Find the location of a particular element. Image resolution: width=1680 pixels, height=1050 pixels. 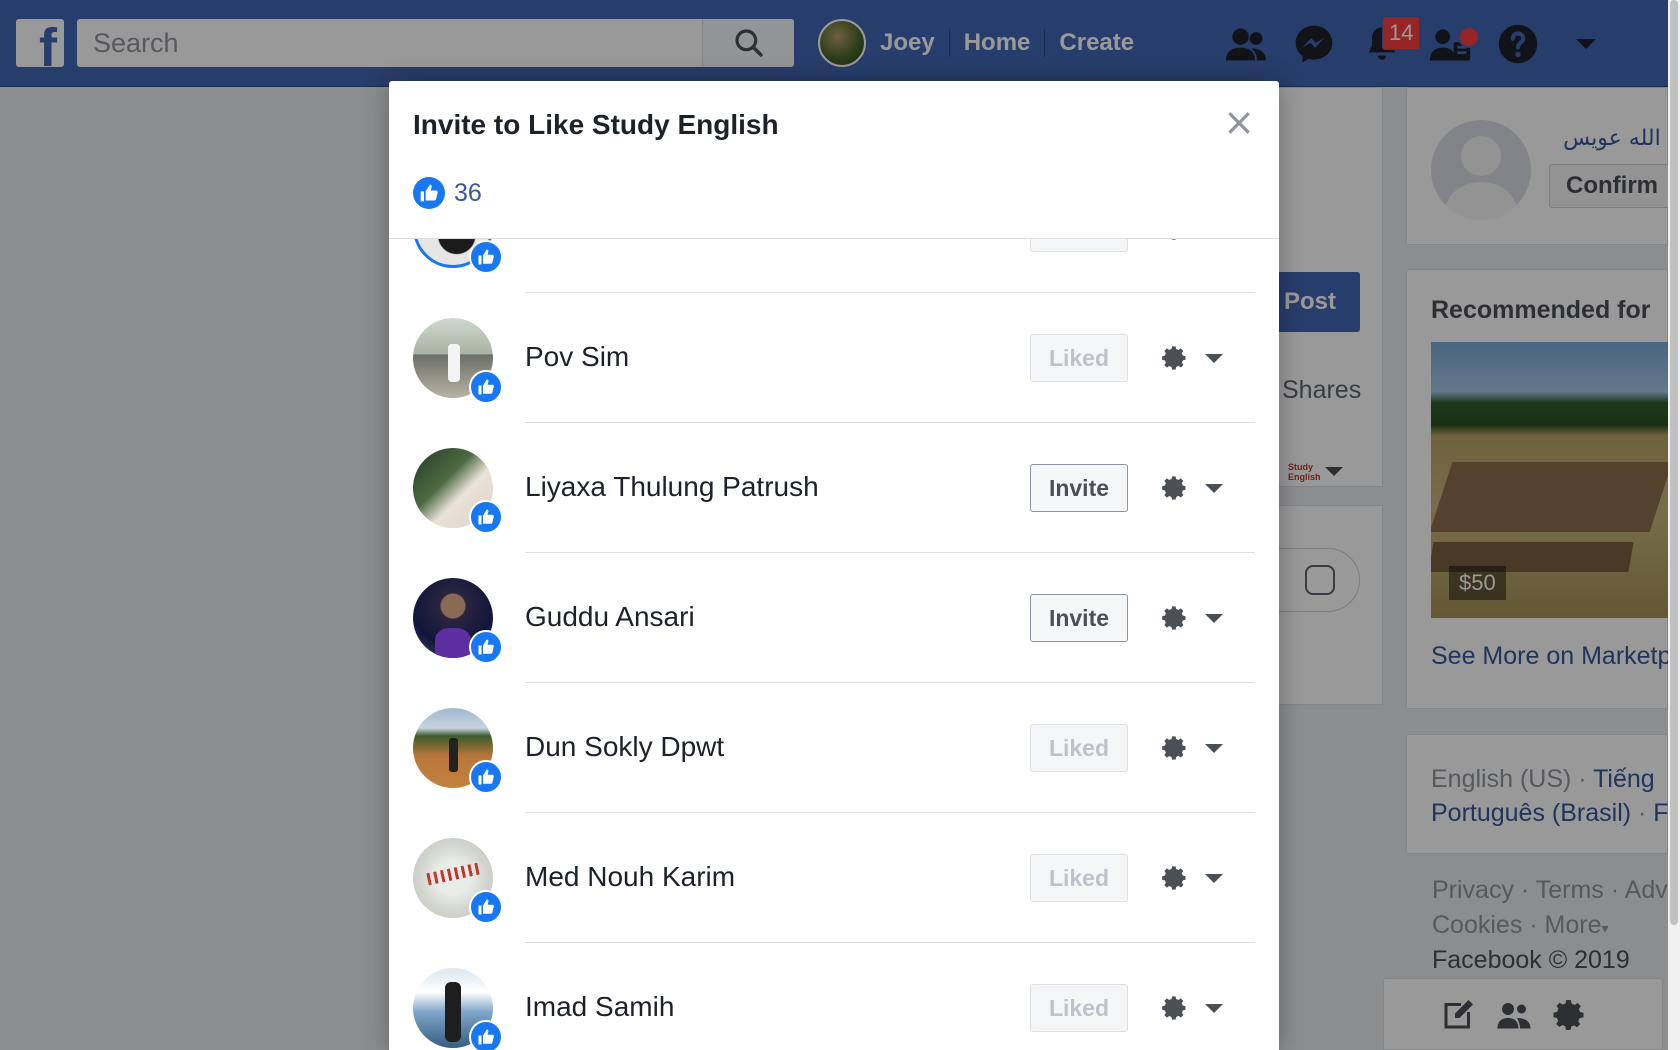

list-item: Liyaxa Thulung Patrush Invite is located at coordinates (834, 488).